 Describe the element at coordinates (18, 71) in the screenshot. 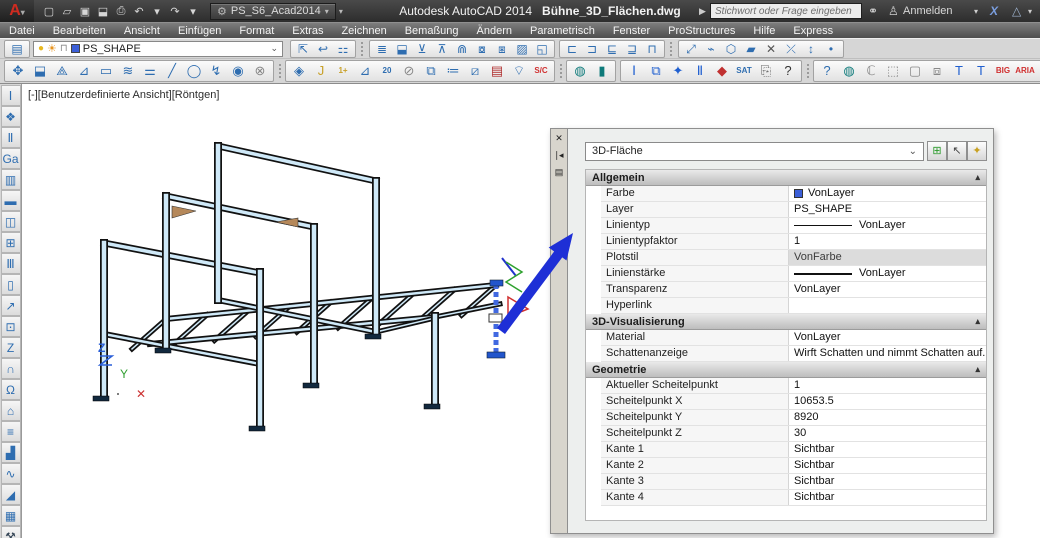

I see `view-tool-icon: ✥` at that location.